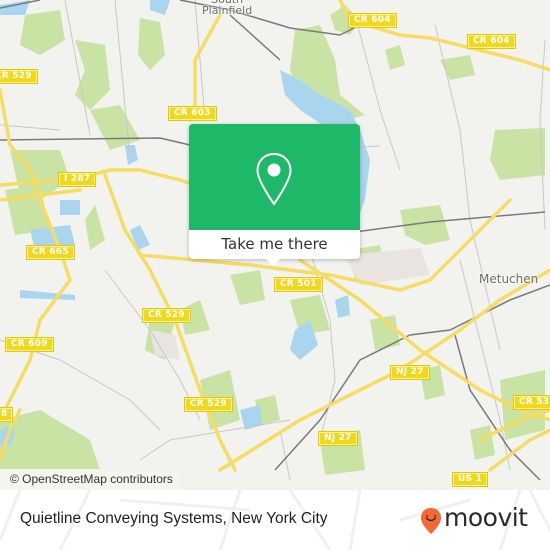 The image size is (550, 550). I want to click on take-me-there-button: Take me there, so click(274, 244).